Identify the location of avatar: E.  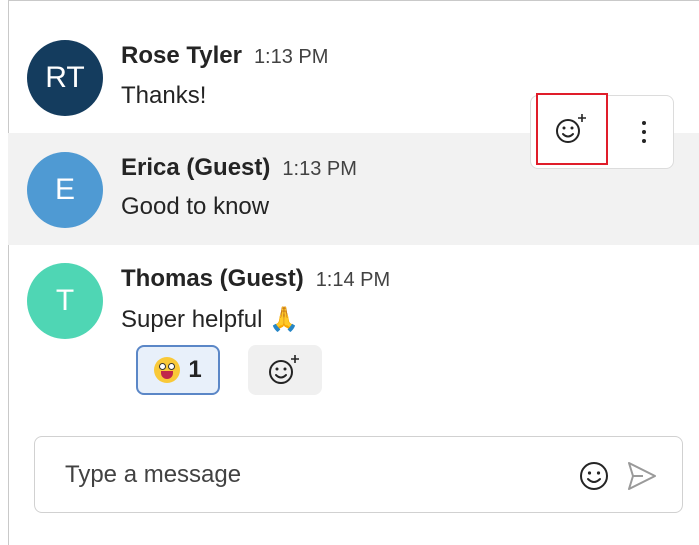
(65, 190).